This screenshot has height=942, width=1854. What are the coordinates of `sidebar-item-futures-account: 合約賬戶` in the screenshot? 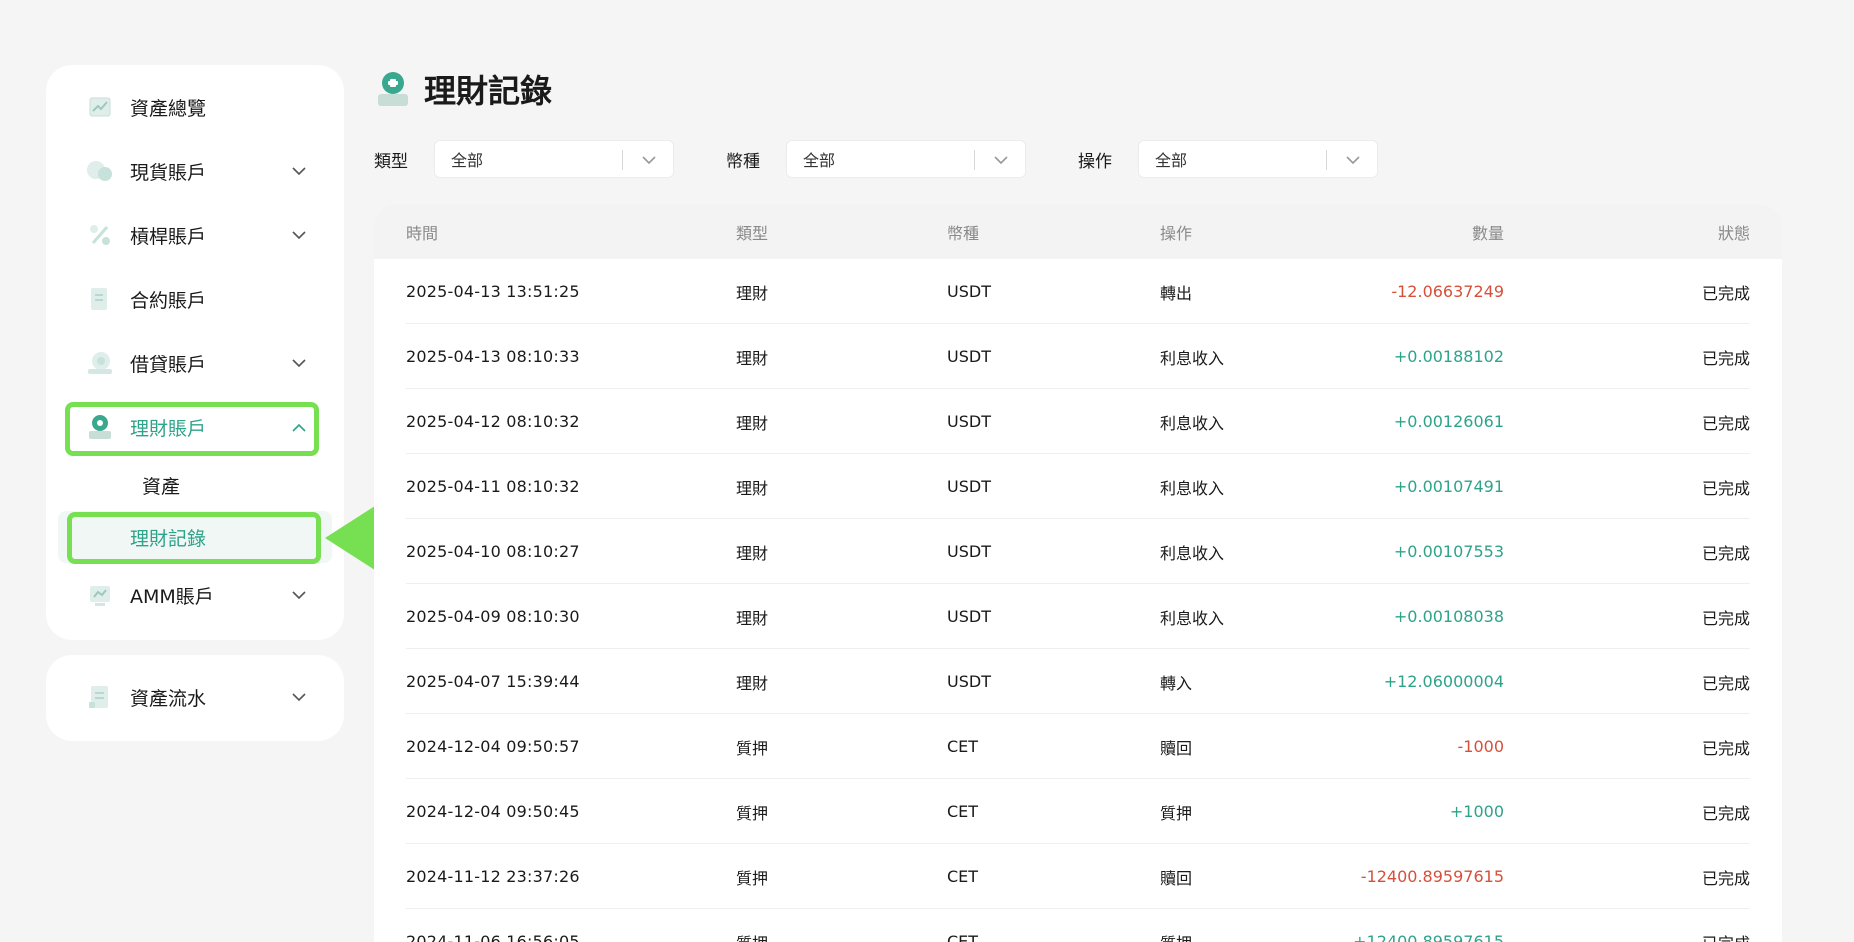 It's located at (195, 299).